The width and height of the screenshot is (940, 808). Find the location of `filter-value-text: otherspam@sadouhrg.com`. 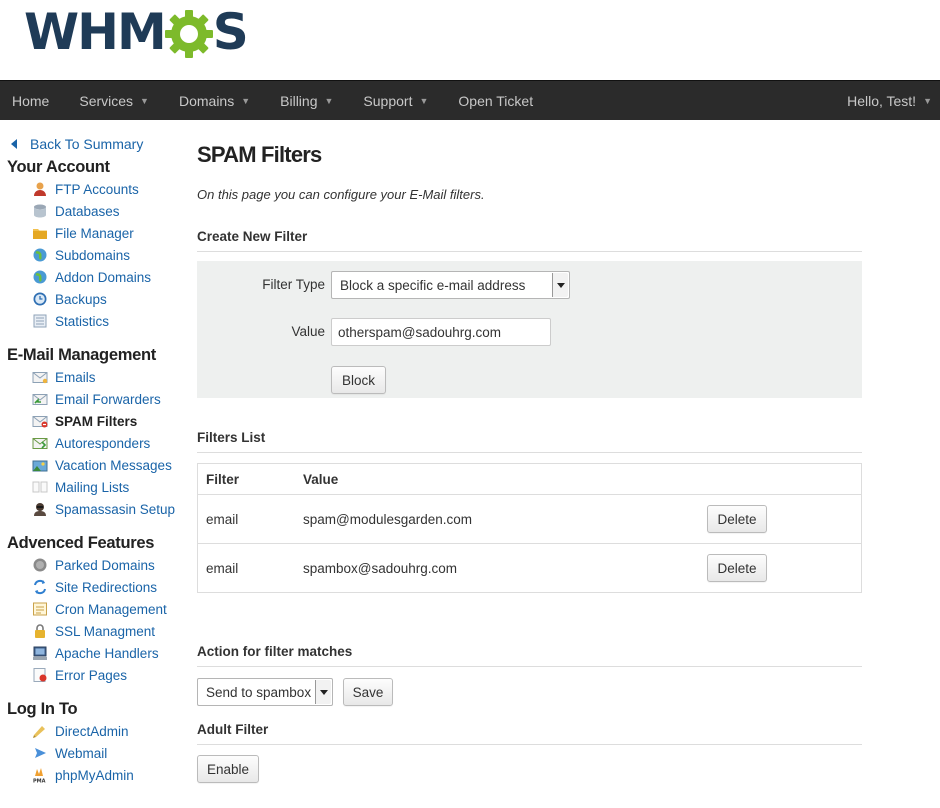

filter-value-text: otherspam@sadouhrg.com is located at coordinates (420, 332).